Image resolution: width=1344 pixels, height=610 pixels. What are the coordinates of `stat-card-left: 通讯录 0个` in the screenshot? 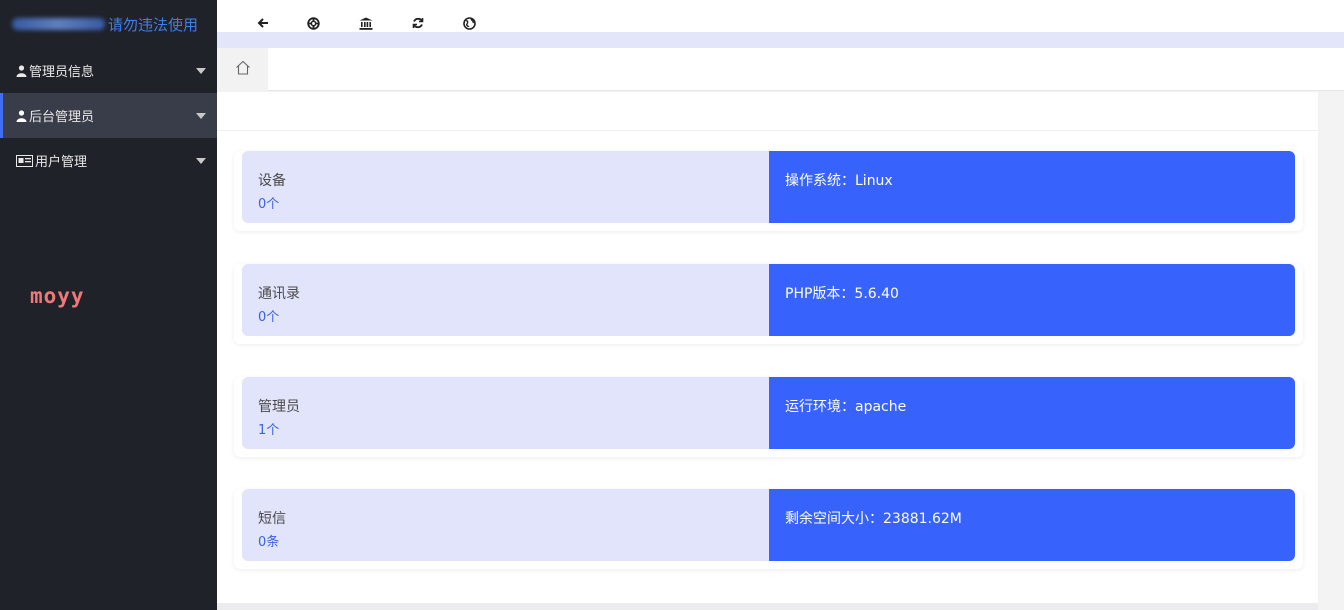 It's located at (505, 300).